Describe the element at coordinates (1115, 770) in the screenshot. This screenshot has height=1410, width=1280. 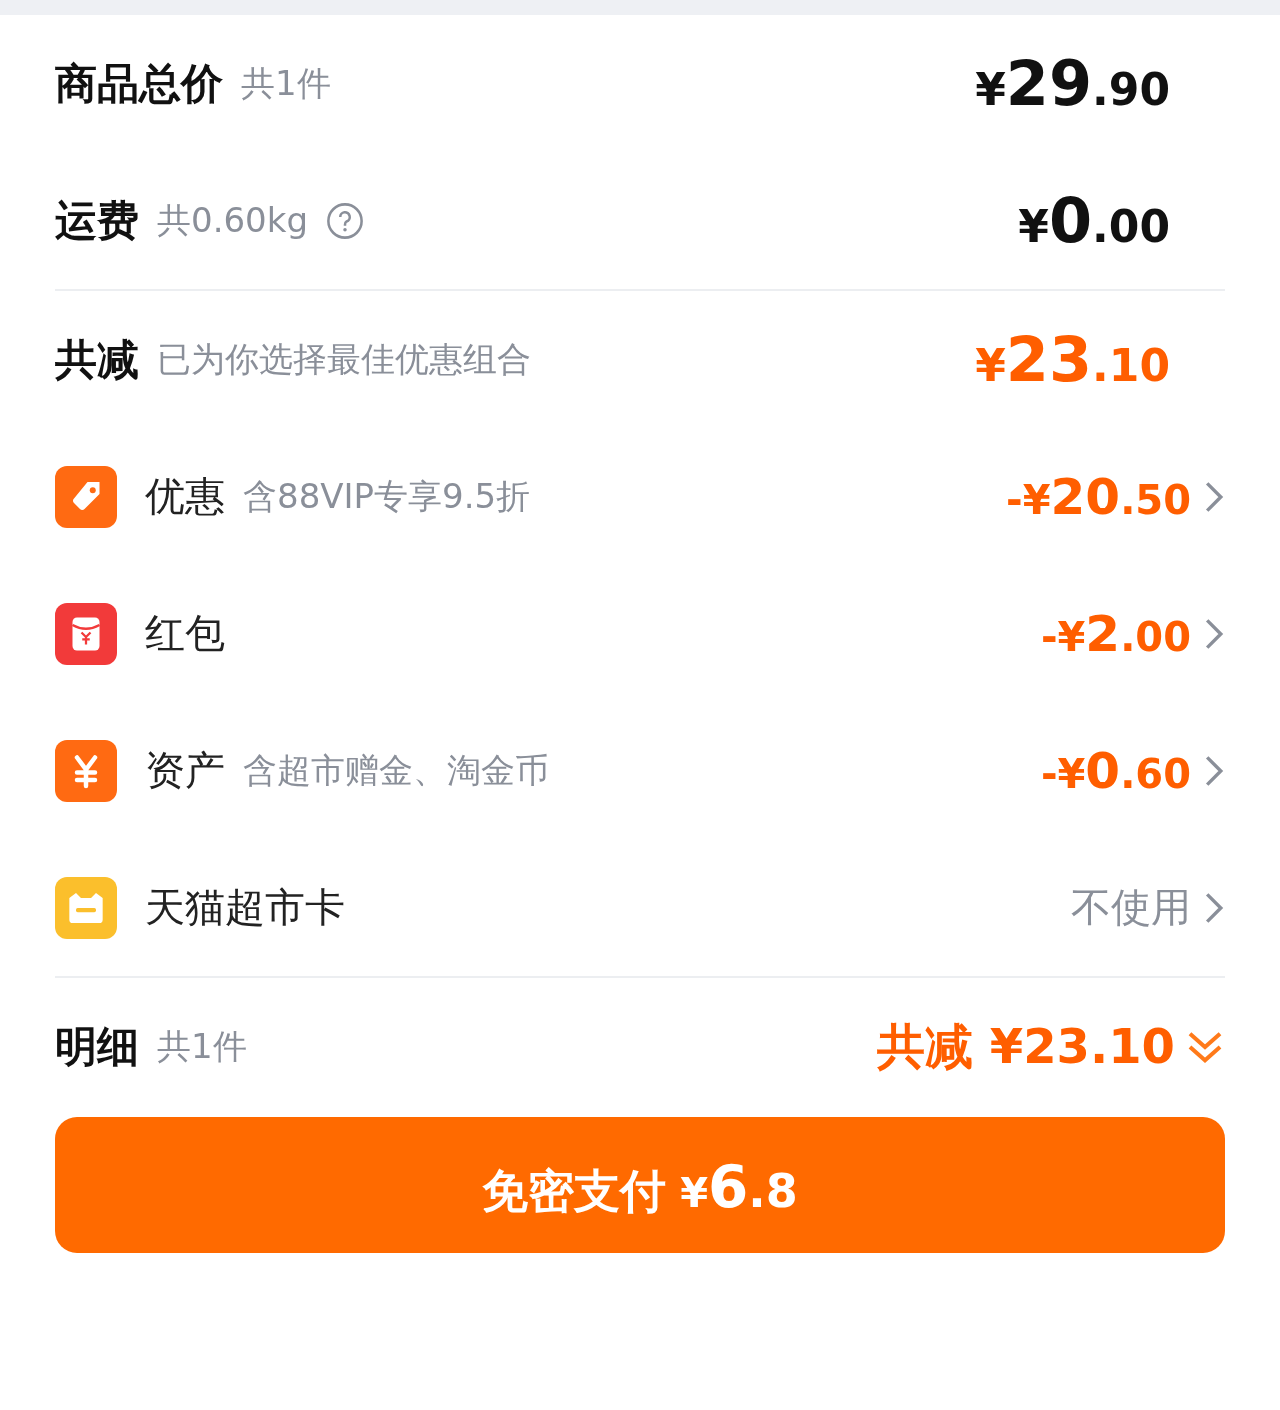
I see `discount-amount: -¥0.60` at that location.